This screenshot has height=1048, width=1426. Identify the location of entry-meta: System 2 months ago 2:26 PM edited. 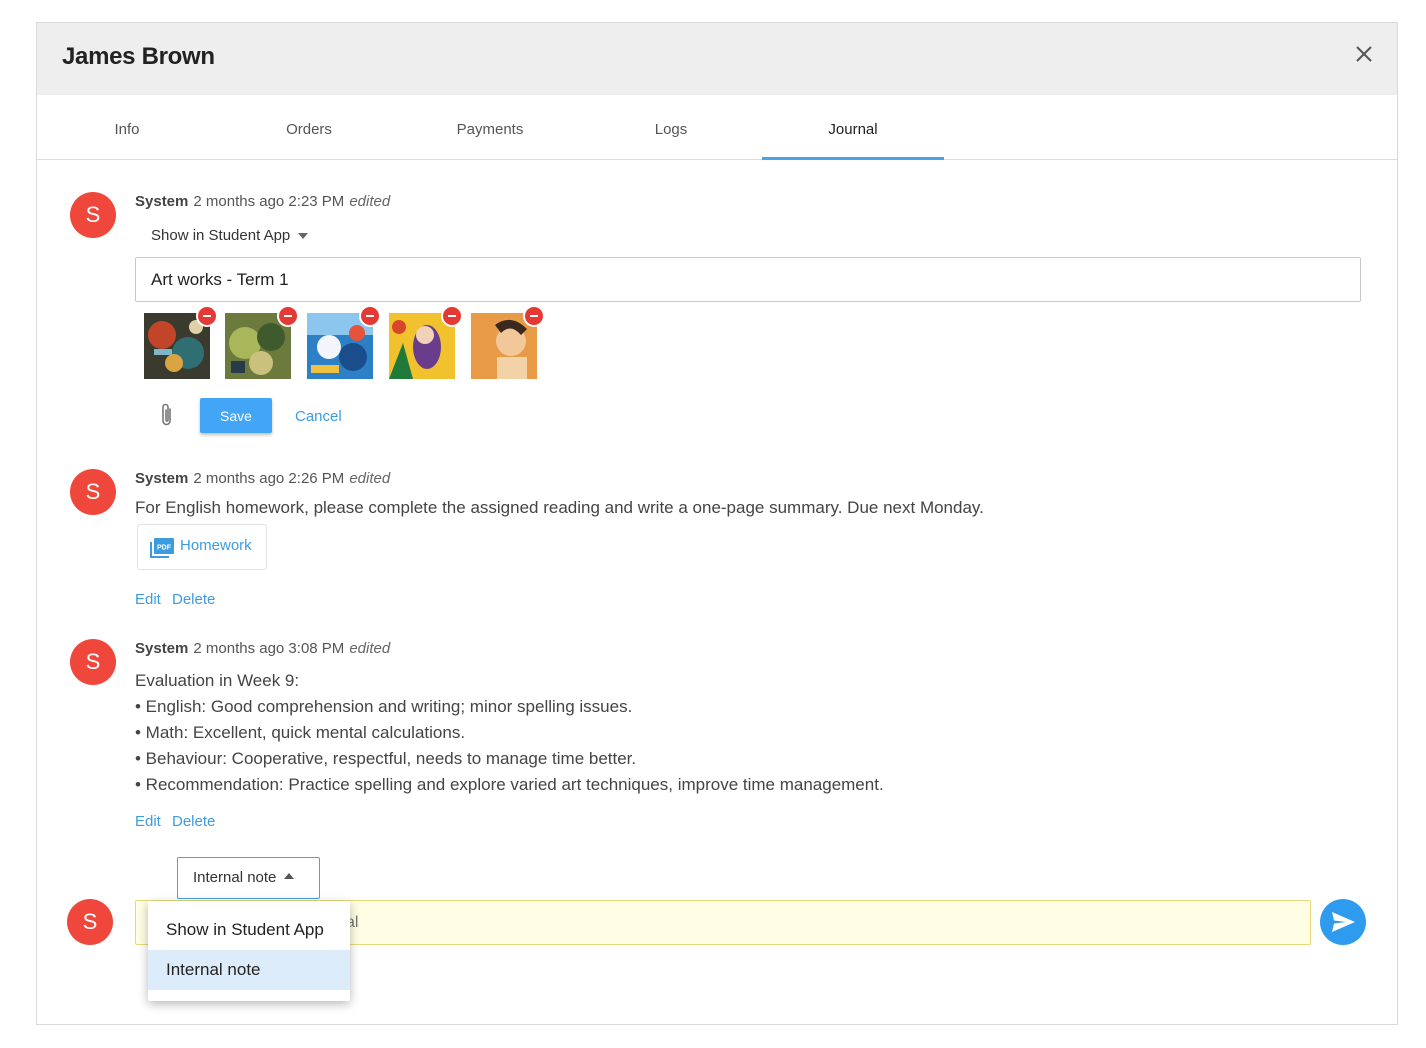
(262, 478).